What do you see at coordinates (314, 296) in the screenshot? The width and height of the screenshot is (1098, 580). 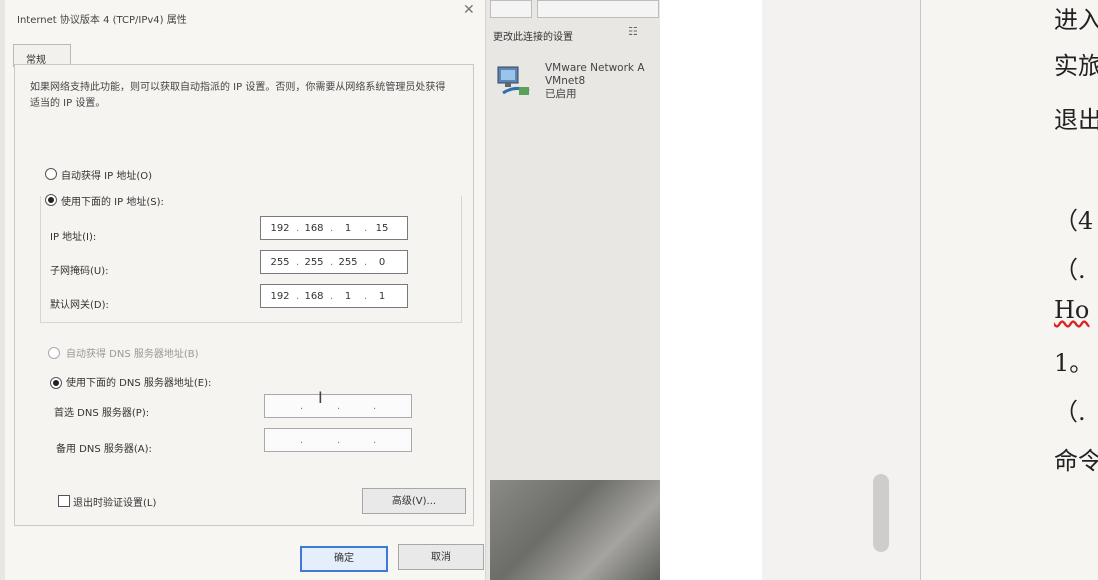 I see `gateway-octet-2: 168` at bounding box center [314, 296].